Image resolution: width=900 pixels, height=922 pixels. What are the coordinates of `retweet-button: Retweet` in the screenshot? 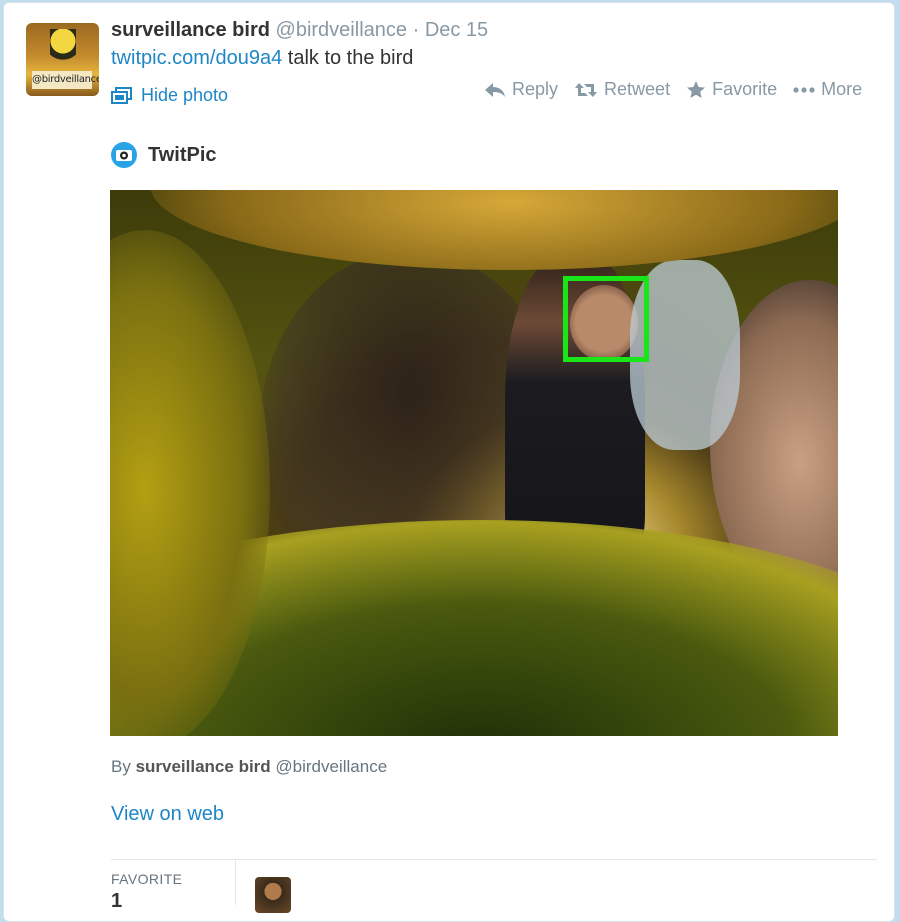 It's located at (622, 89).